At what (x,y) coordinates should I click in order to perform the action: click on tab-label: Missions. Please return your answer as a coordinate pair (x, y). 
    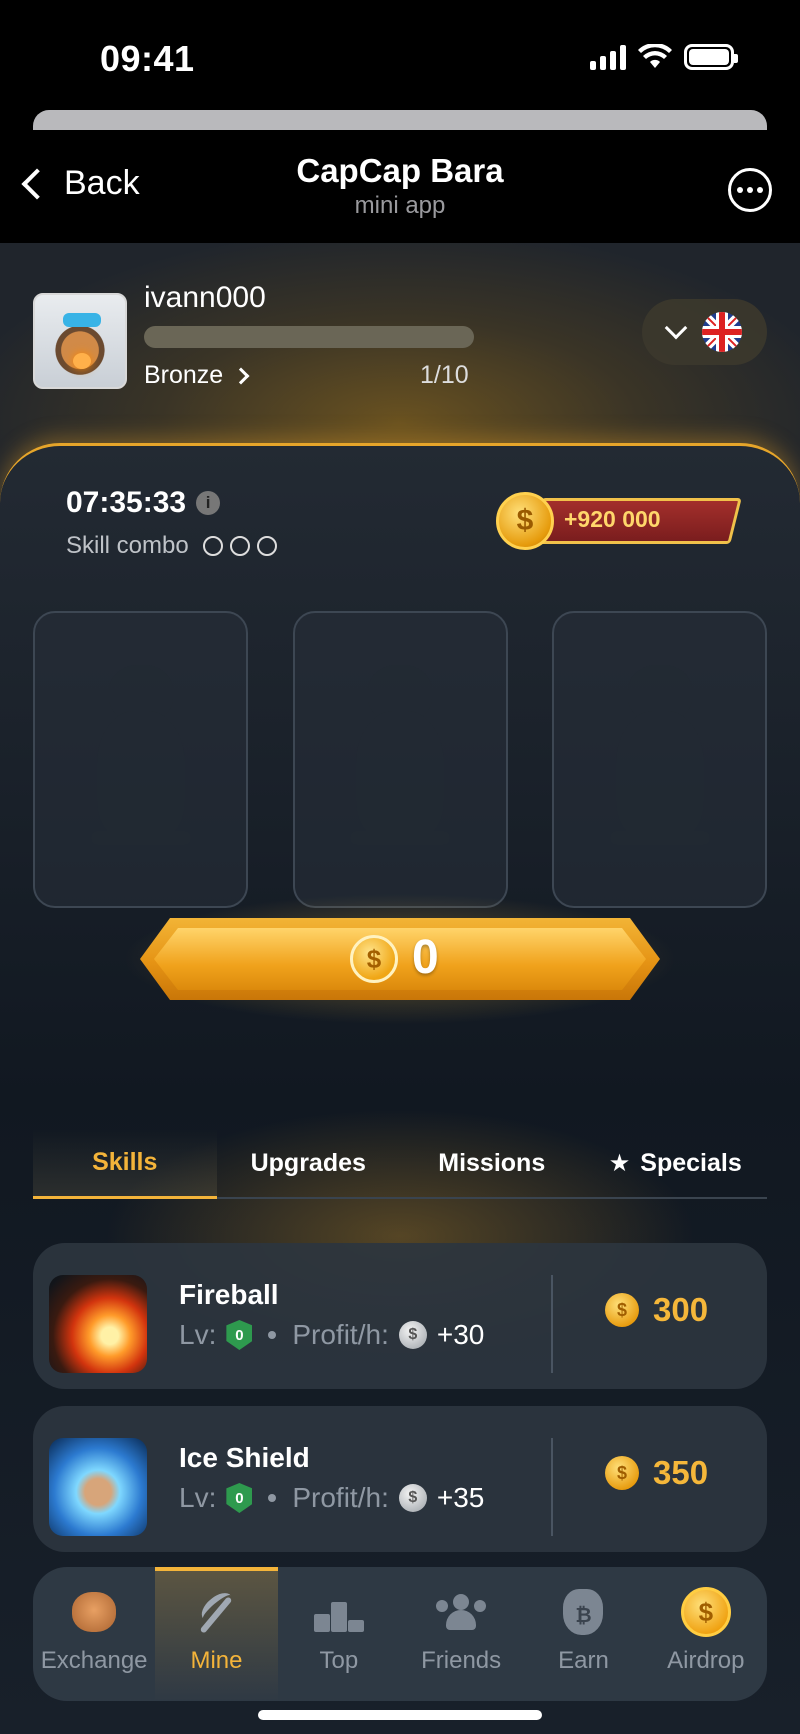
    Looking at the image, I should click on (492, 1162).